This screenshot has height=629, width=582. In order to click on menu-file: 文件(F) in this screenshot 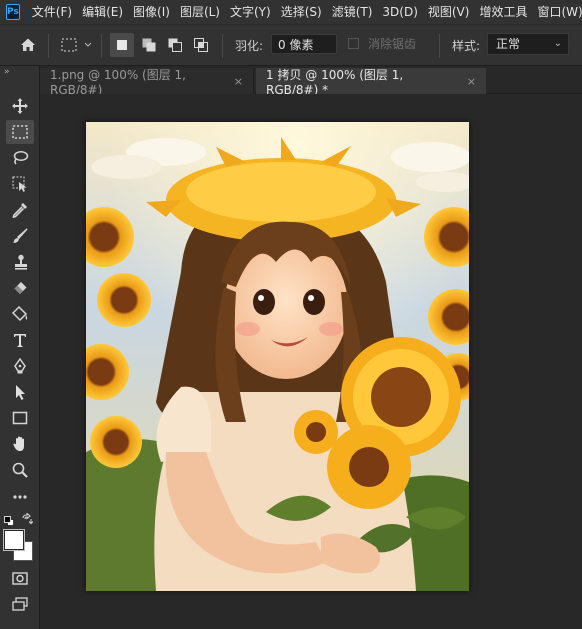, I will do `click(52, 12)`.